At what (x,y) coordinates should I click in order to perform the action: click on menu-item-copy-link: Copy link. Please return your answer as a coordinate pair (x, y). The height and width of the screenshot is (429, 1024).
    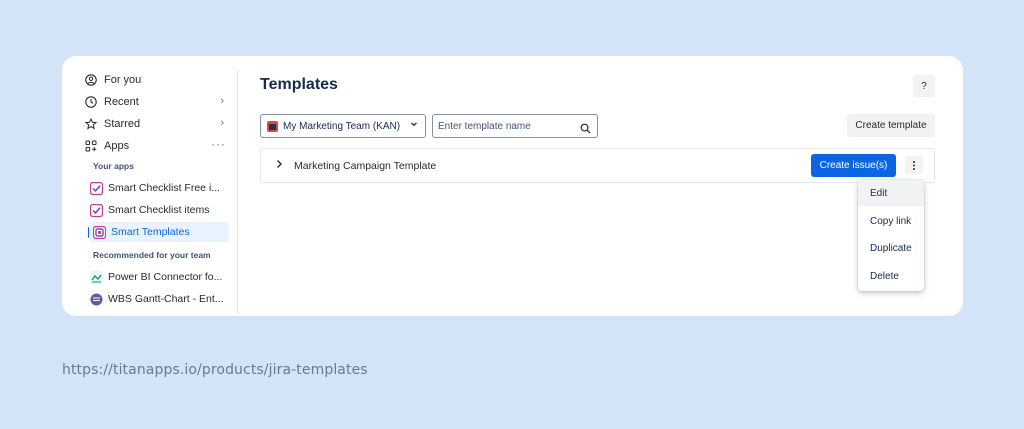
    Looking at the image, I should click on (891, 221).